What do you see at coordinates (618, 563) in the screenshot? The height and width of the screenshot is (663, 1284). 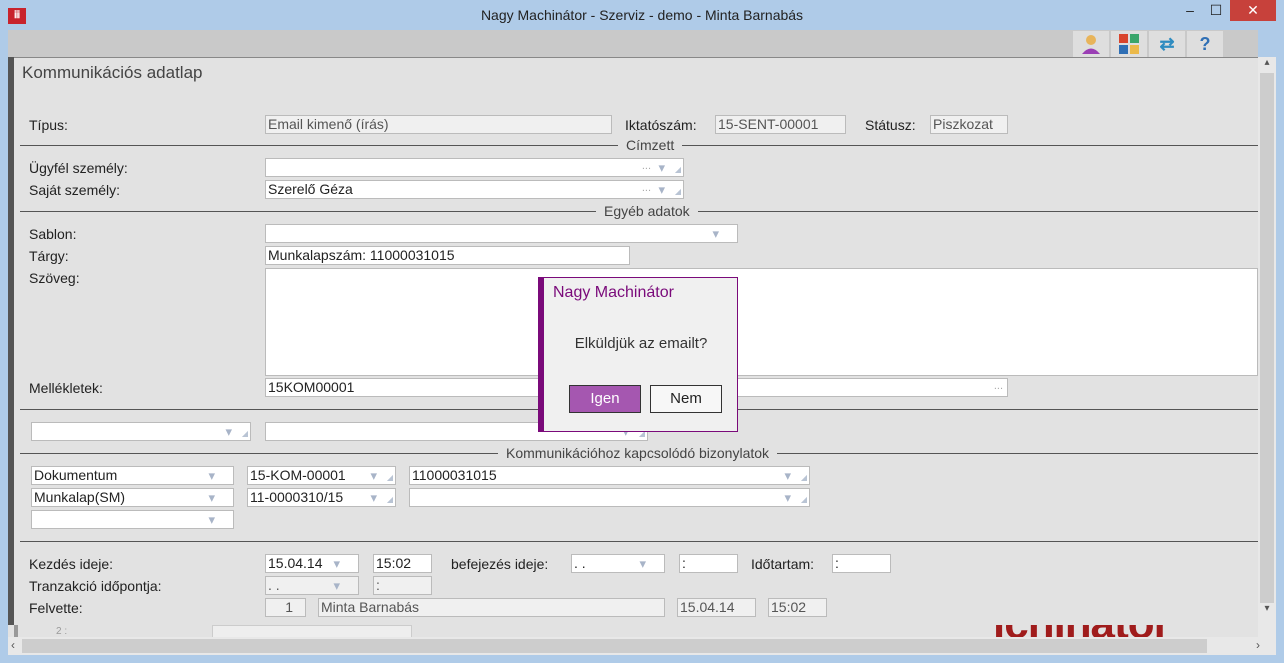 I see `befejezes-date: . .` at bounding box center [618, 563].